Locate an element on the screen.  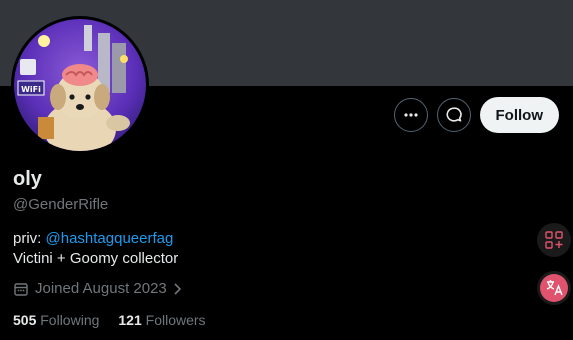
follow-stats: 505 Following 121 Followers is located at coordinates (109, 320).